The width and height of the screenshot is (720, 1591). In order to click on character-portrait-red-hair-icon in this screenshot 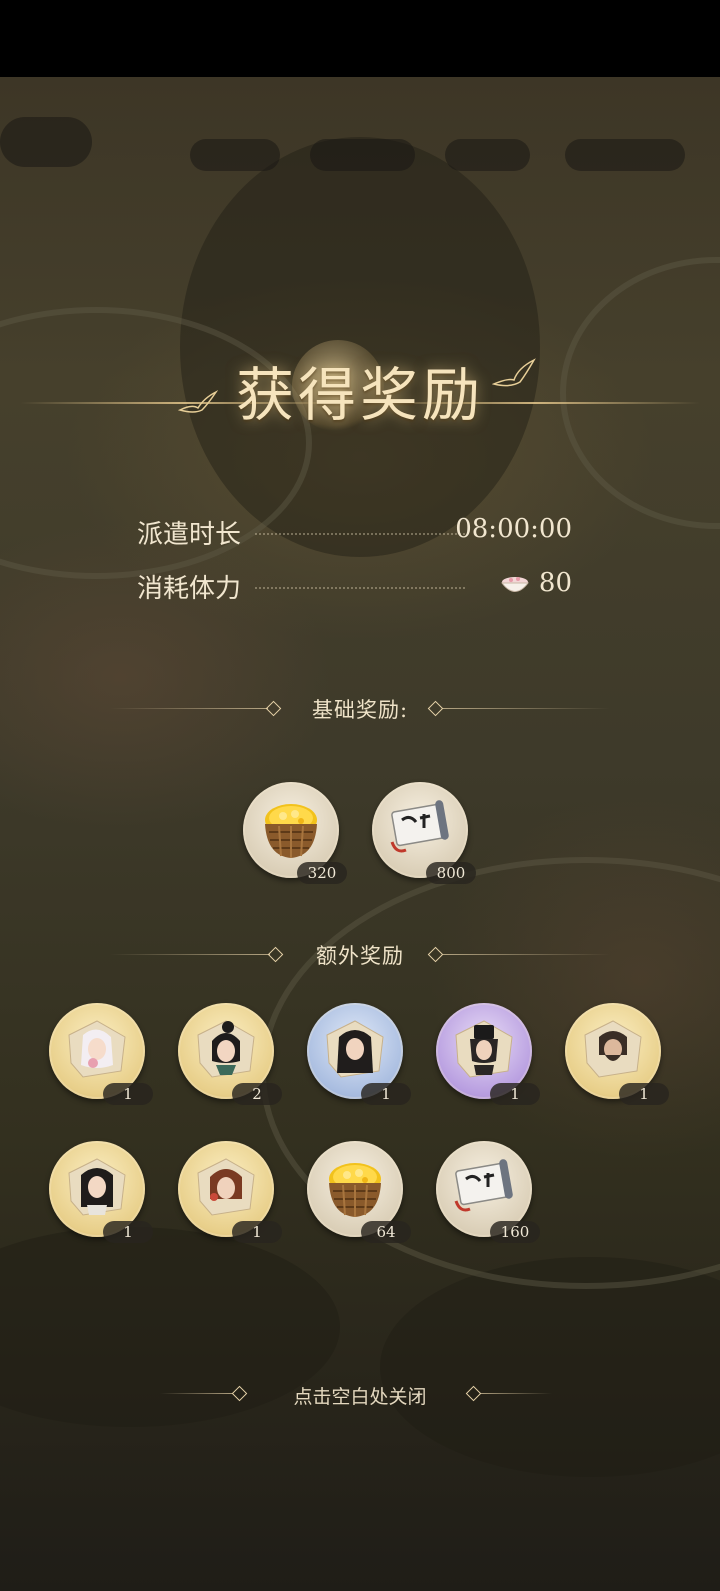, I will do `click(226, 1187)`.